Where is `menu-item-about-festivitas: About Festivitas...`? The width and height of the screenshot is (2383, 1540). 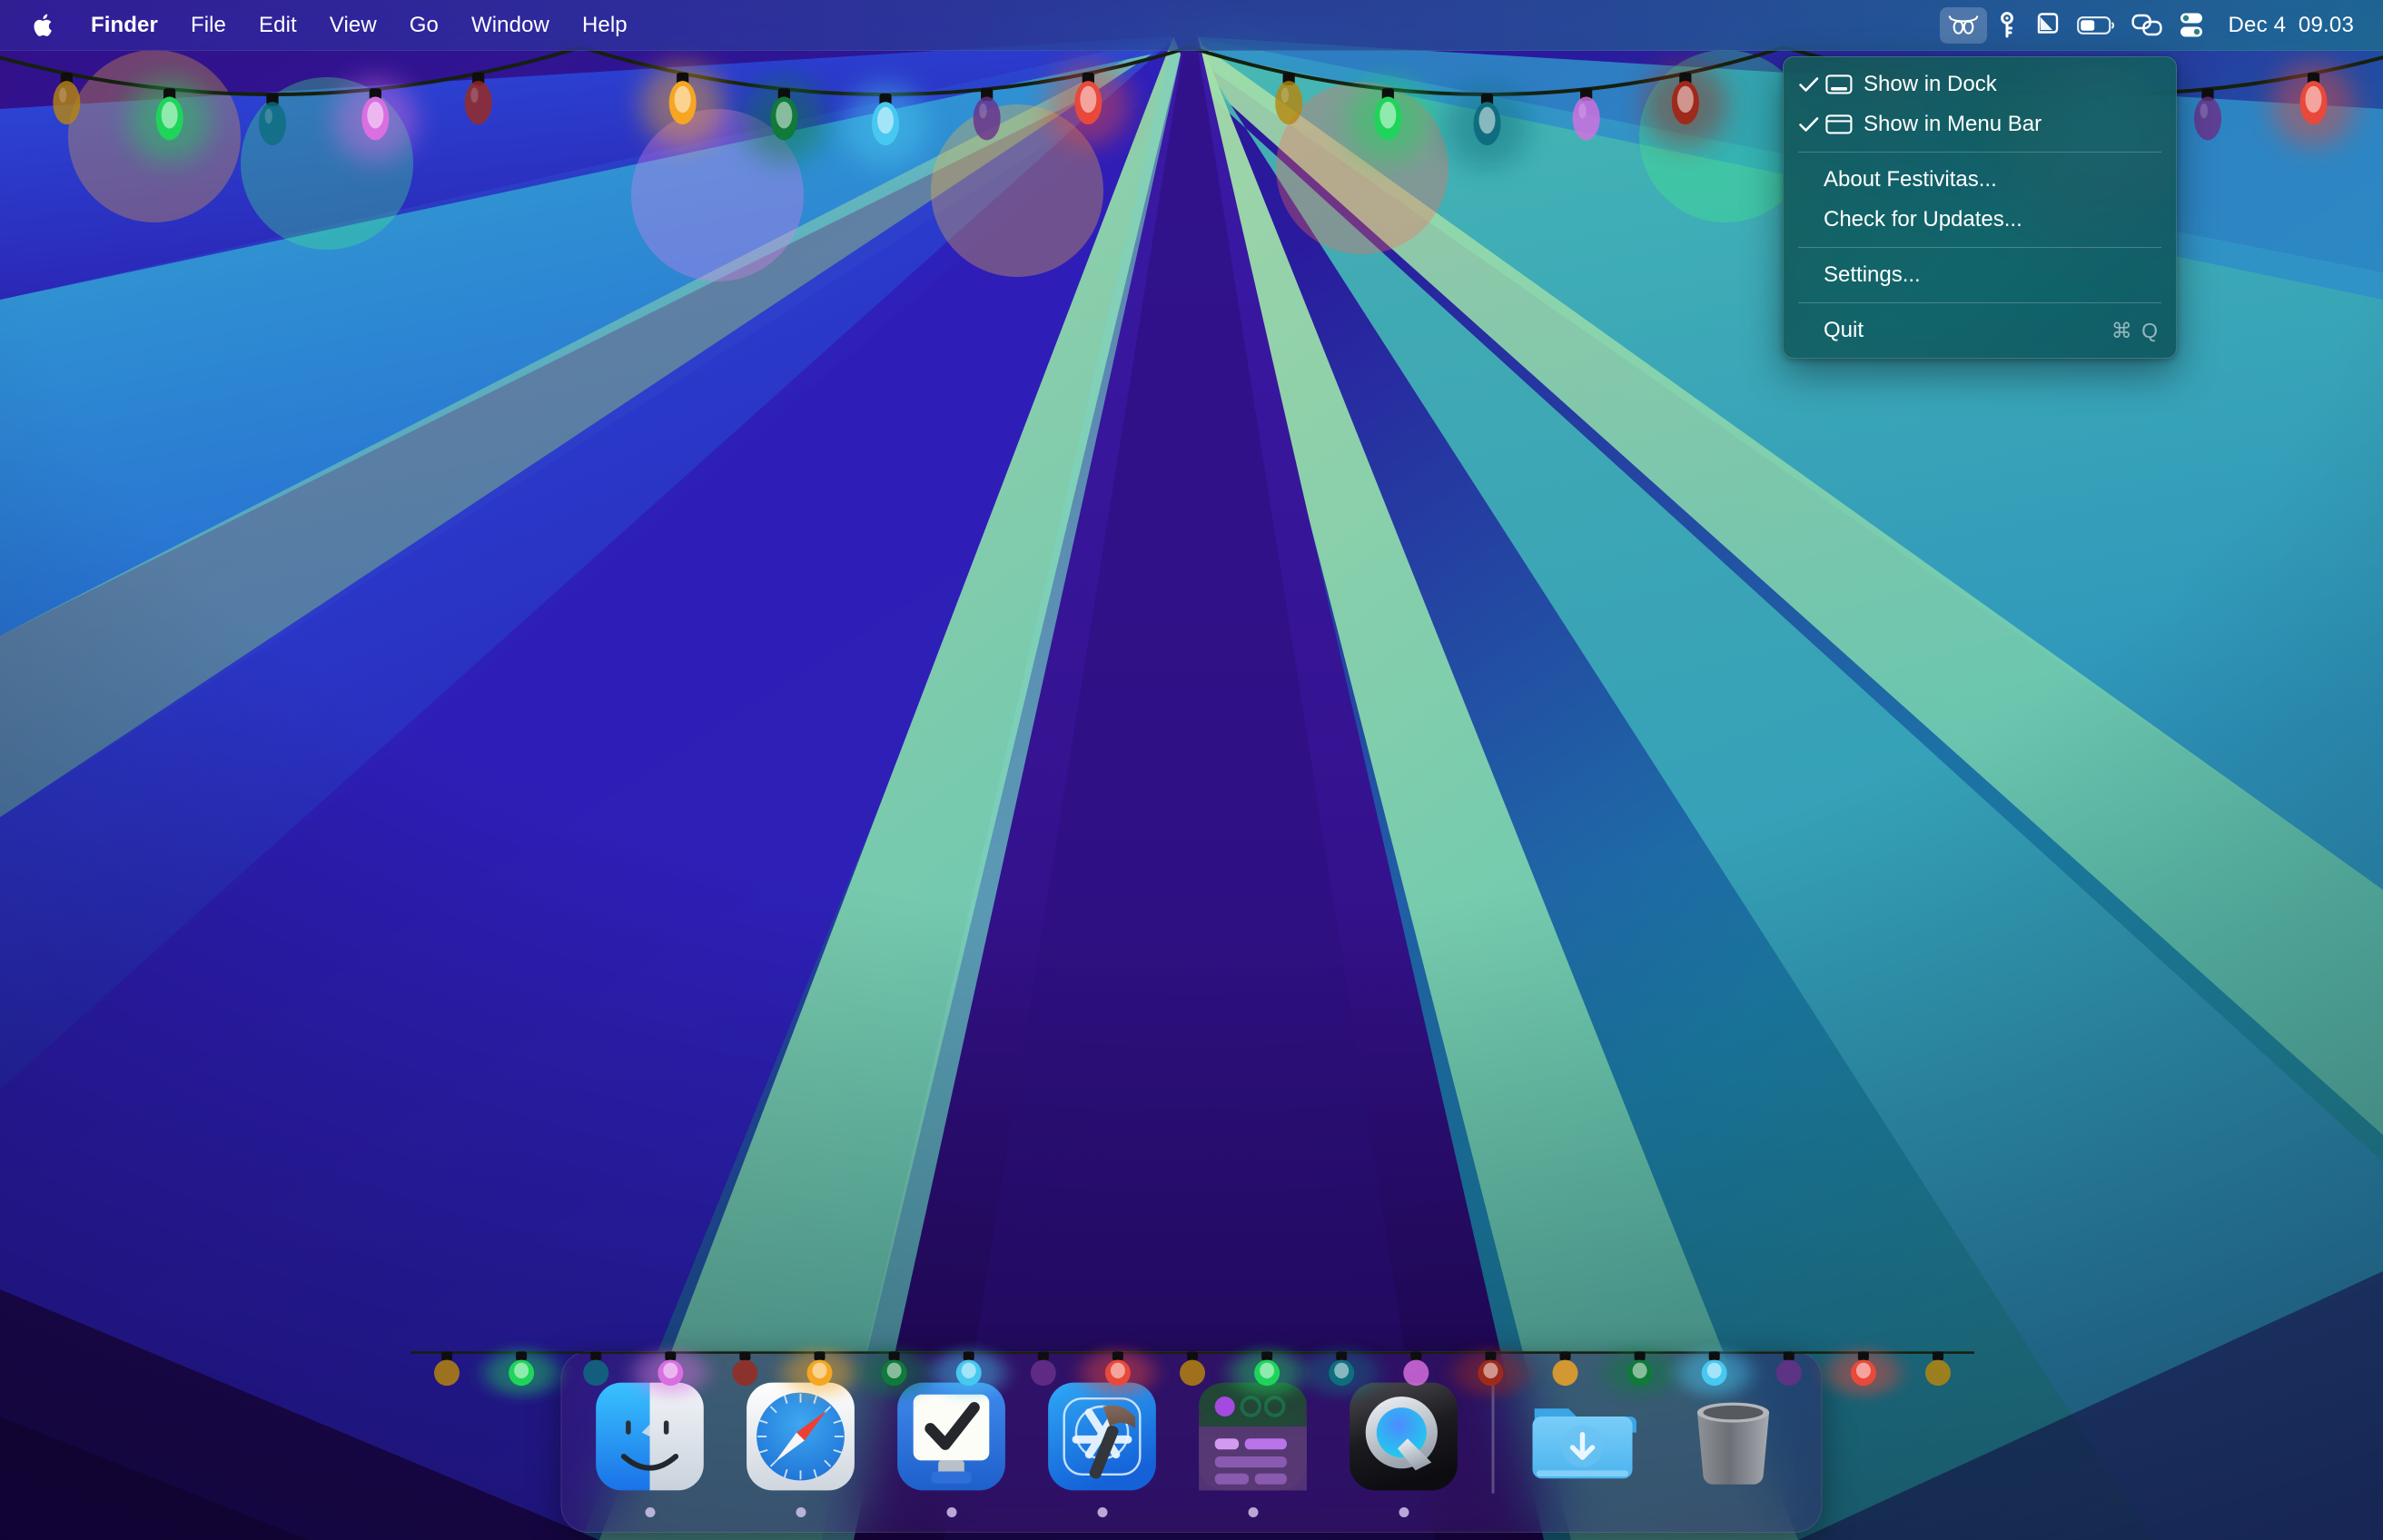 menu-item-about-festivitas: About Festivitas... is located at coordinates (1980, 180).